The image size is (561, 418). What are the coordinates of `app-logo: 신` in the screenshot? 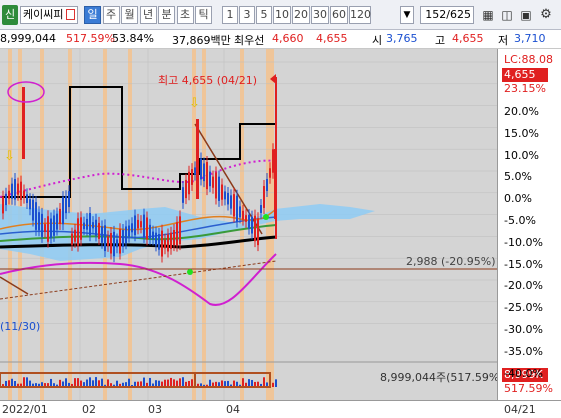 It's located at (10, 15).